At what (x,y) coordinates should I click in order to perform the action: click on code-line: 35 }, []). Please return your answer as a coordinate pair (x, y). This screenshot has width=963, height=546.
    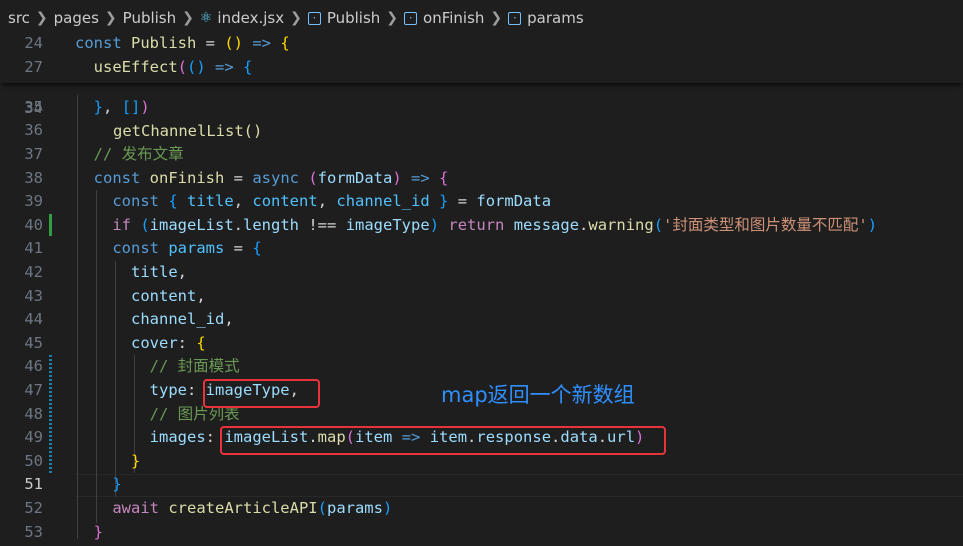
    Looking at the image, I should click on (481, 108).